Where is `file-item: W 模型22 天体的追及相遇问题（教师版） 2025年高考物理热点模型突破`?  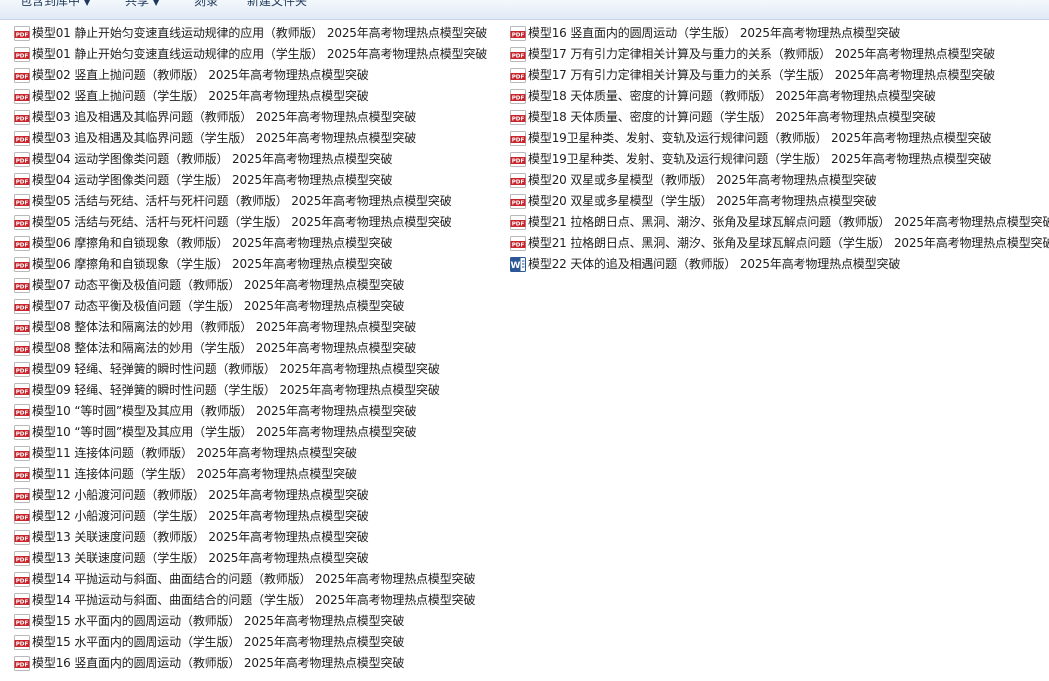 file-item: W 模型22 天体的追及相遇问题（教师版） 2025年高考物理热点模型突破 is located at coordinates (779, 264).